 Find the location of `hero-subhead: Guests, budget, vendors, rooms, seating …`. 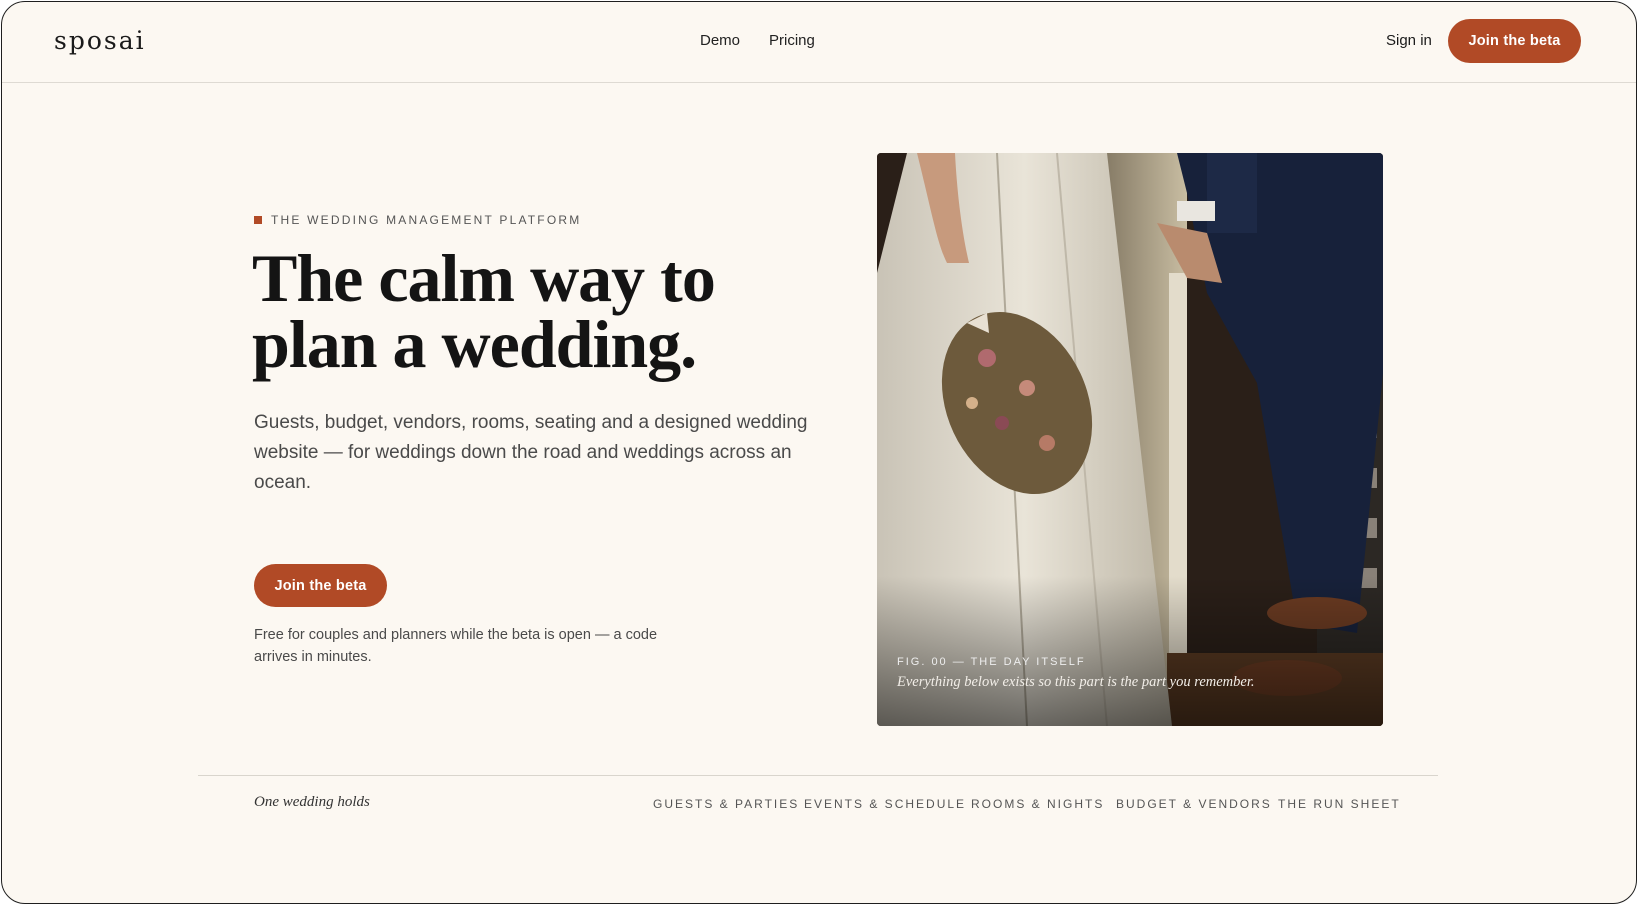

hero-subhead: Guests, budget, vendors, rooms, seating … is located at coordinates (531, 452).